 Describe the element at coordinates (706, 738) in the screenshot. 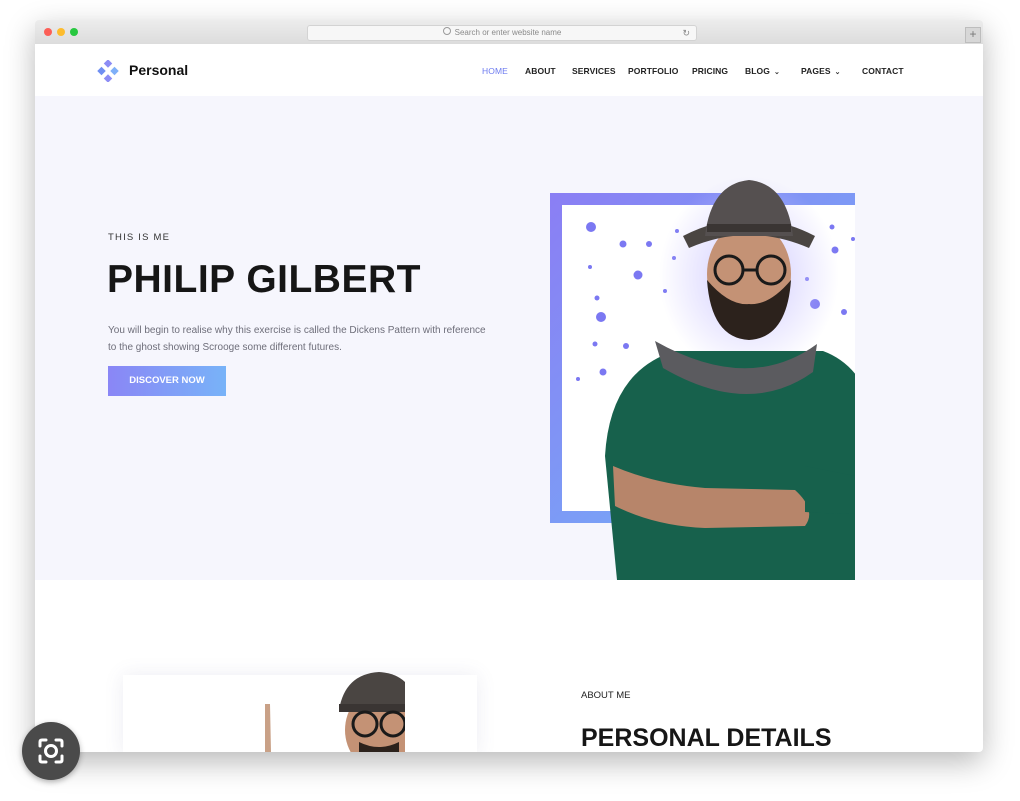

I see `about-title: PERSONAL DETAILS` at that location.